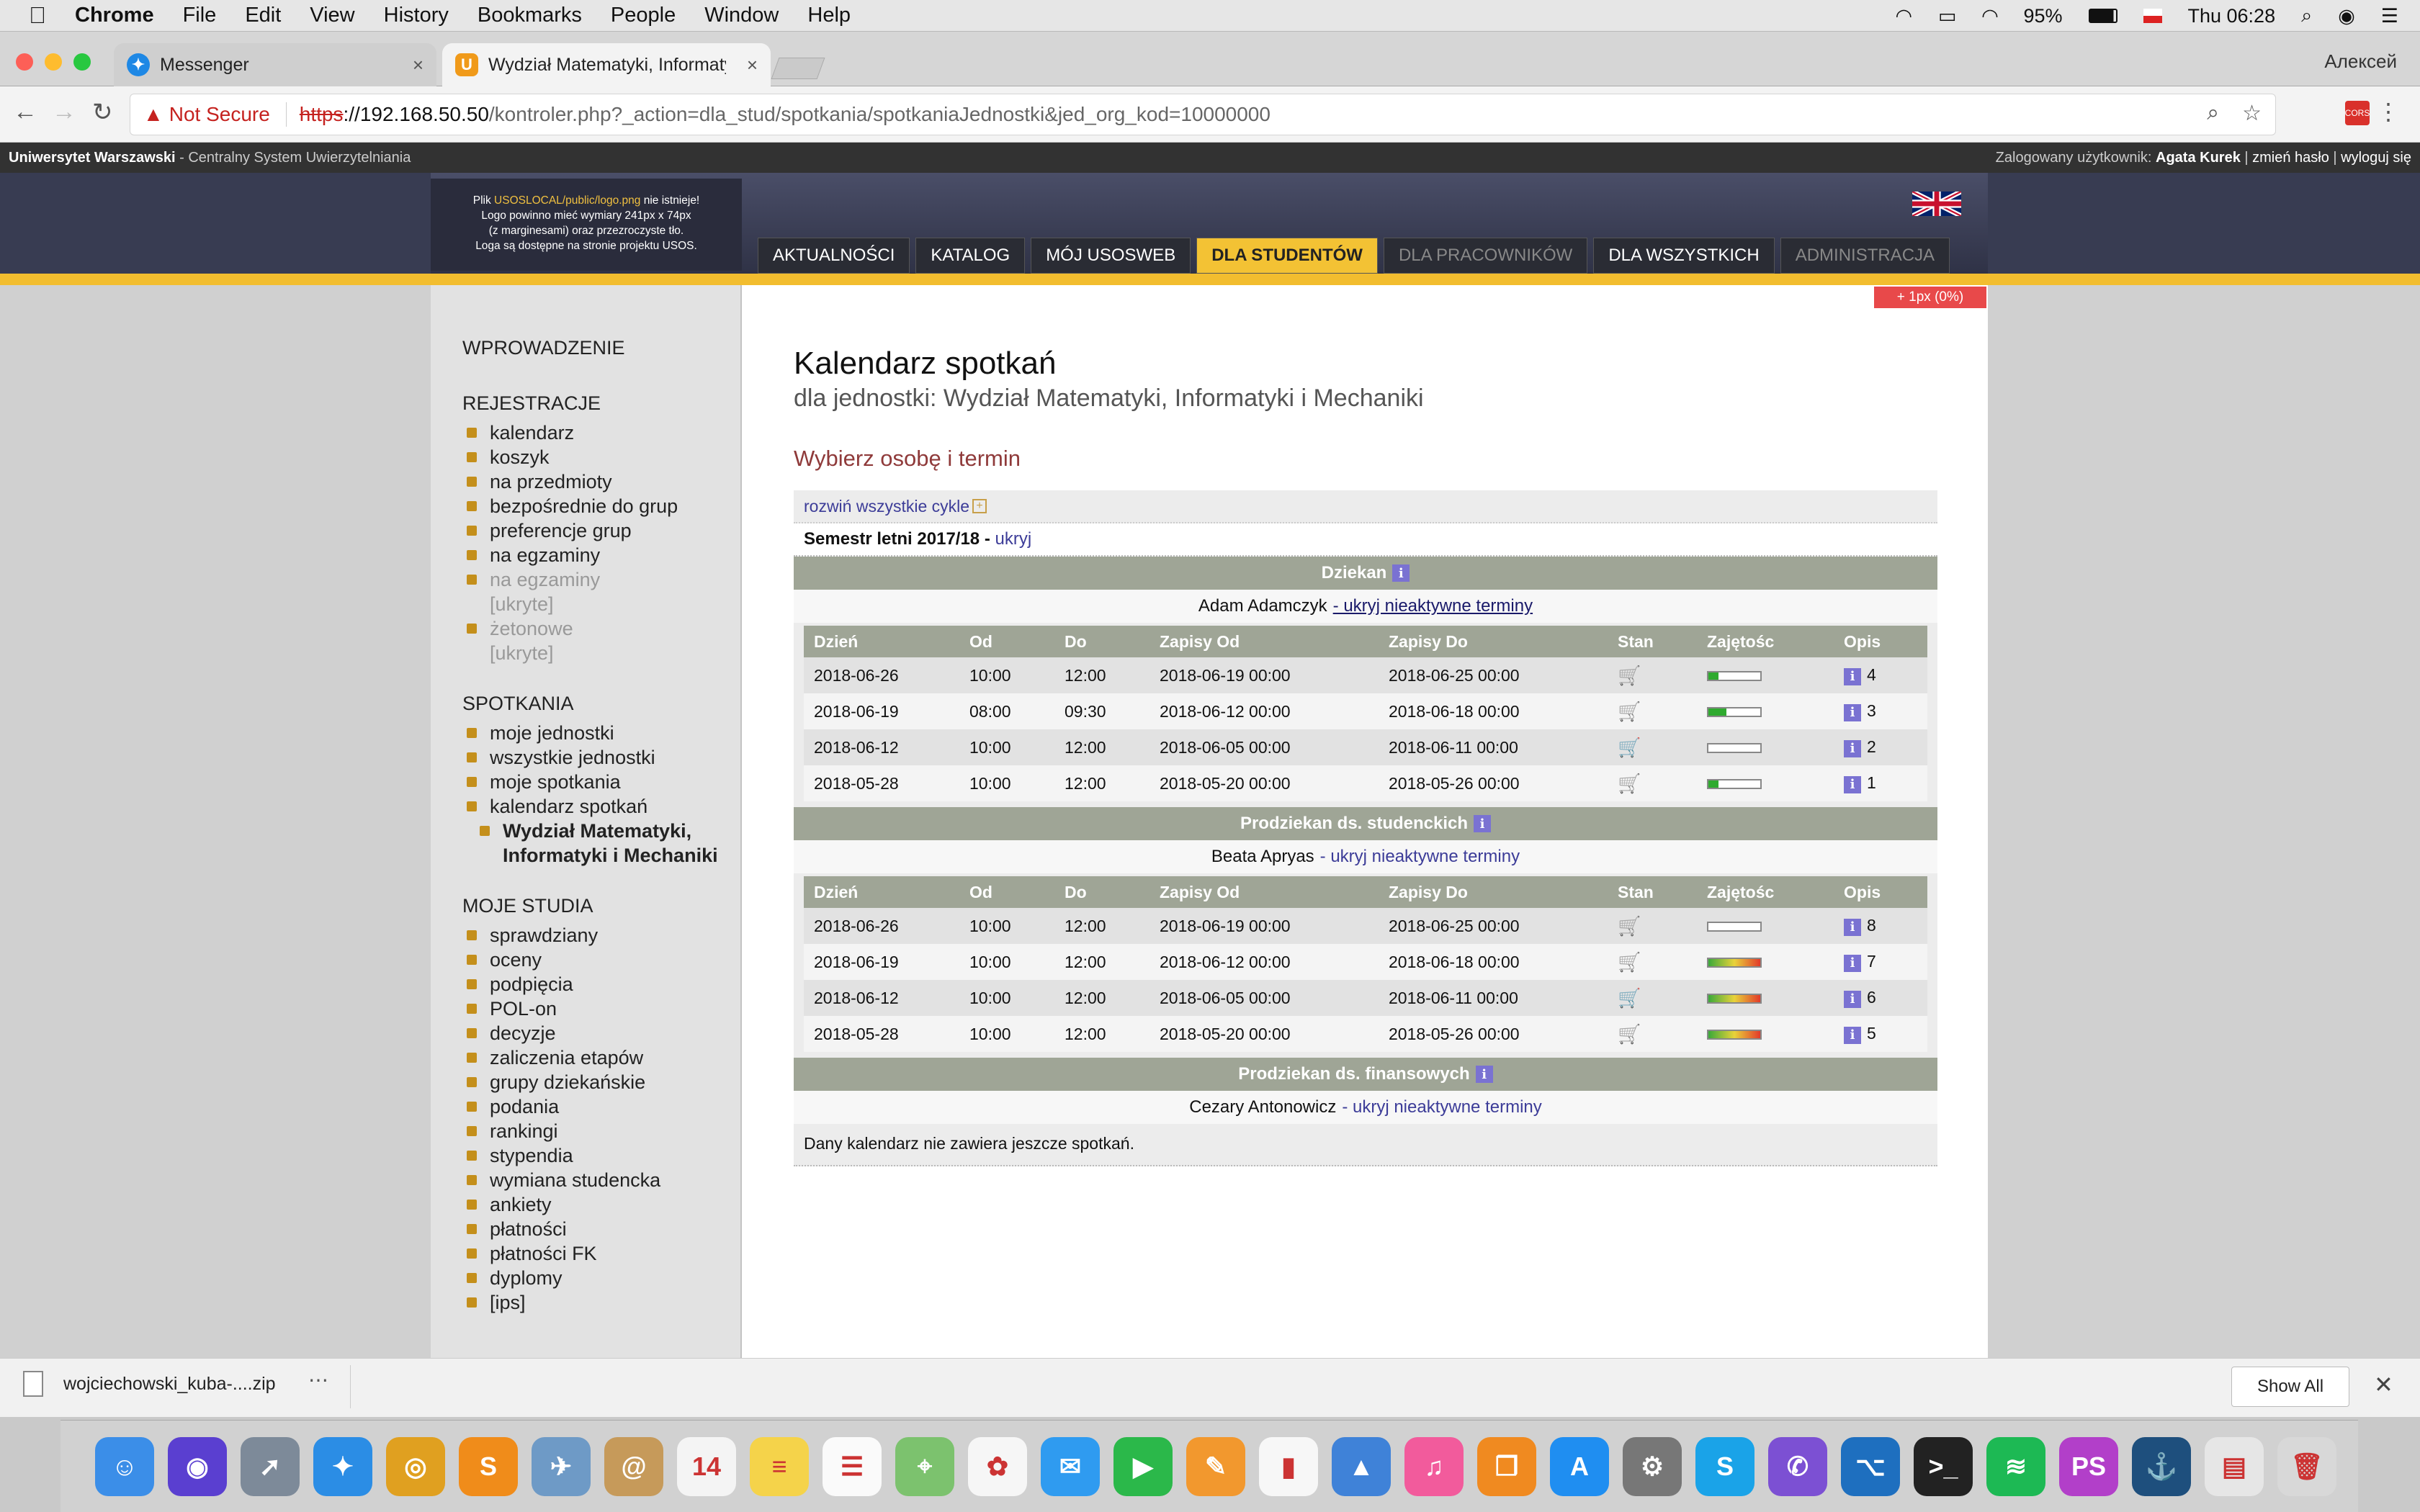 This screenshot has width=2420, height=1512. What do you see at coordinates (601, 604) in the screenshot?
I see `sidebar-hidden-1: [ukryte]` at bounding box center [601, 604].